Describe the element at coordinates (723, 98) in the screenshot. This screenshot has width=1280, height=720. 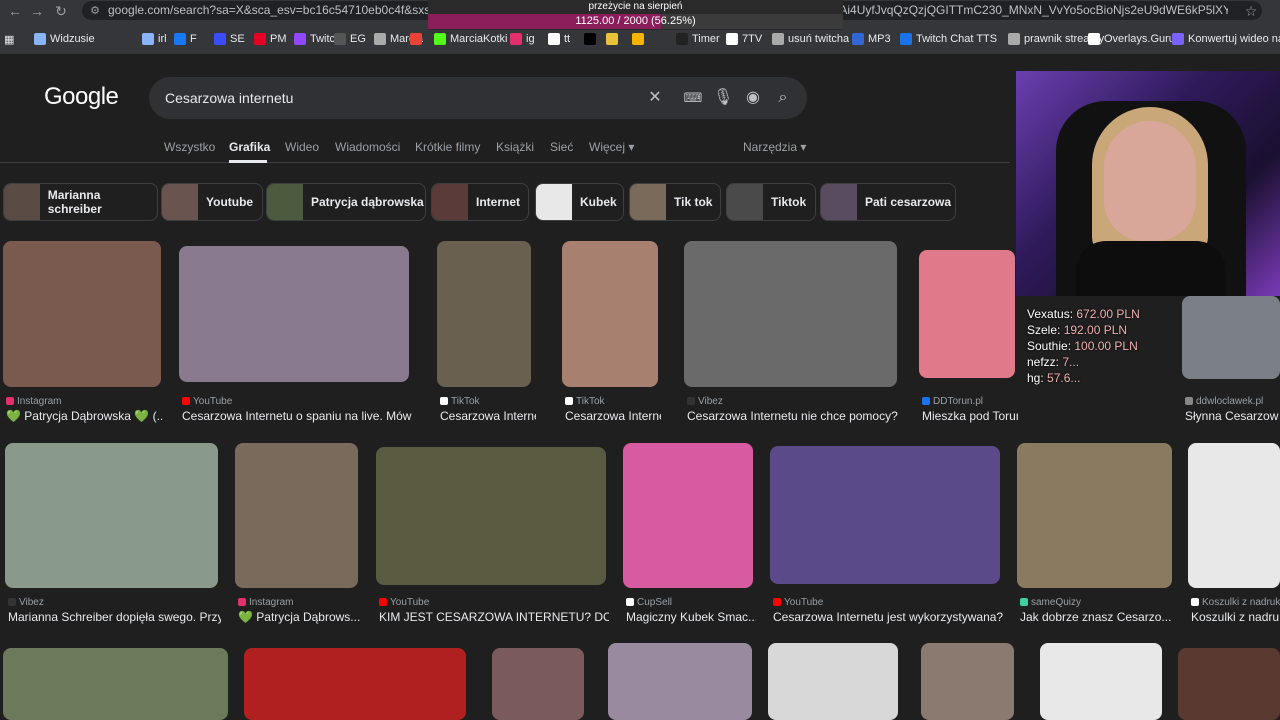
I see `microphone-icon: 🎙` at that location.